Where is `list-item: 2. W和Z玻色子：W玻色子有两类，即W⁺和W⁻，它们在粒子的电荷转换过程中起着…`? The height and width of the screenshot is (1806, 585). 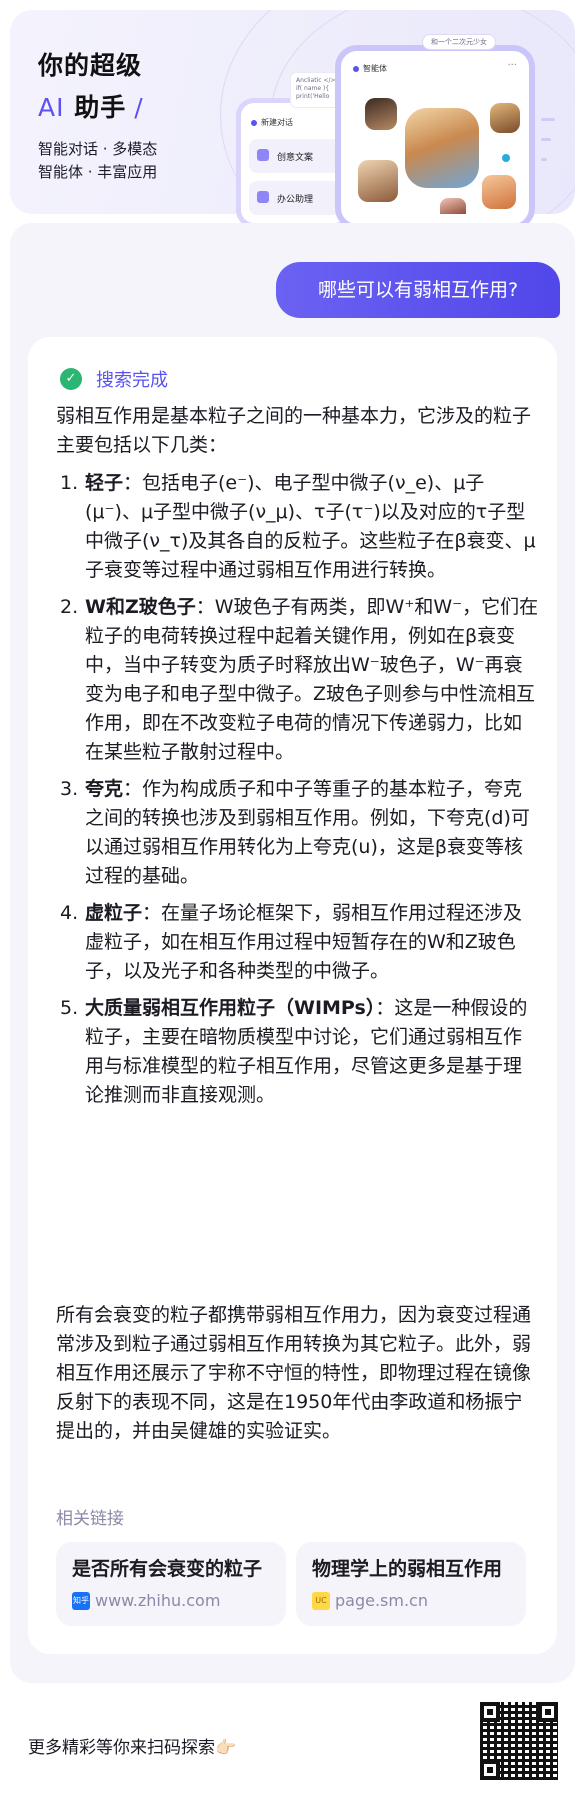 list-item: 2. W和Z玻色子：W玻色子有两类，即W⁺和W⁻，它们在粒子的电荷转换过程中起着… is located at coordinates (300, 680).